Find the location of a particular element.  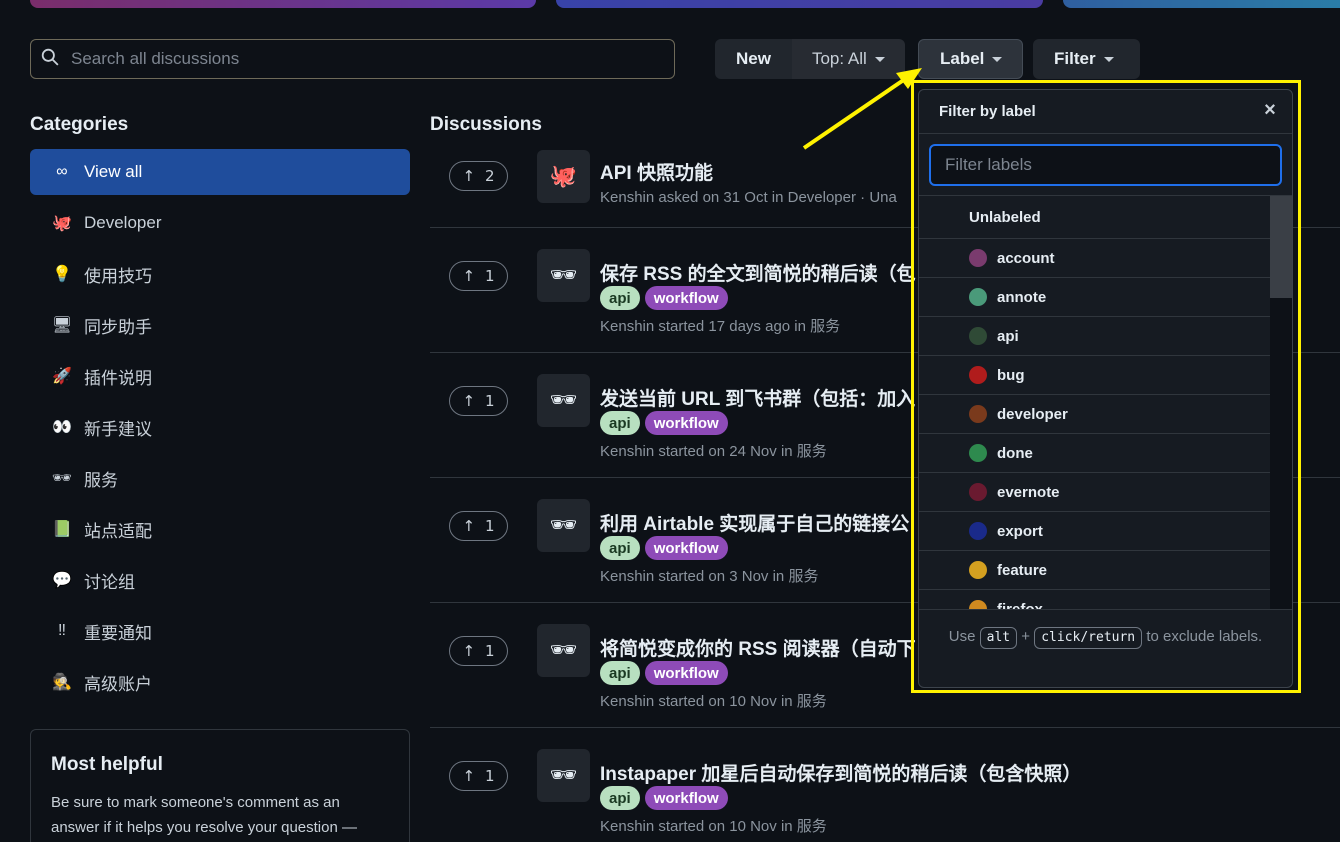

filter-dropdown-button: Filter is located at coordinates (1086, 59).